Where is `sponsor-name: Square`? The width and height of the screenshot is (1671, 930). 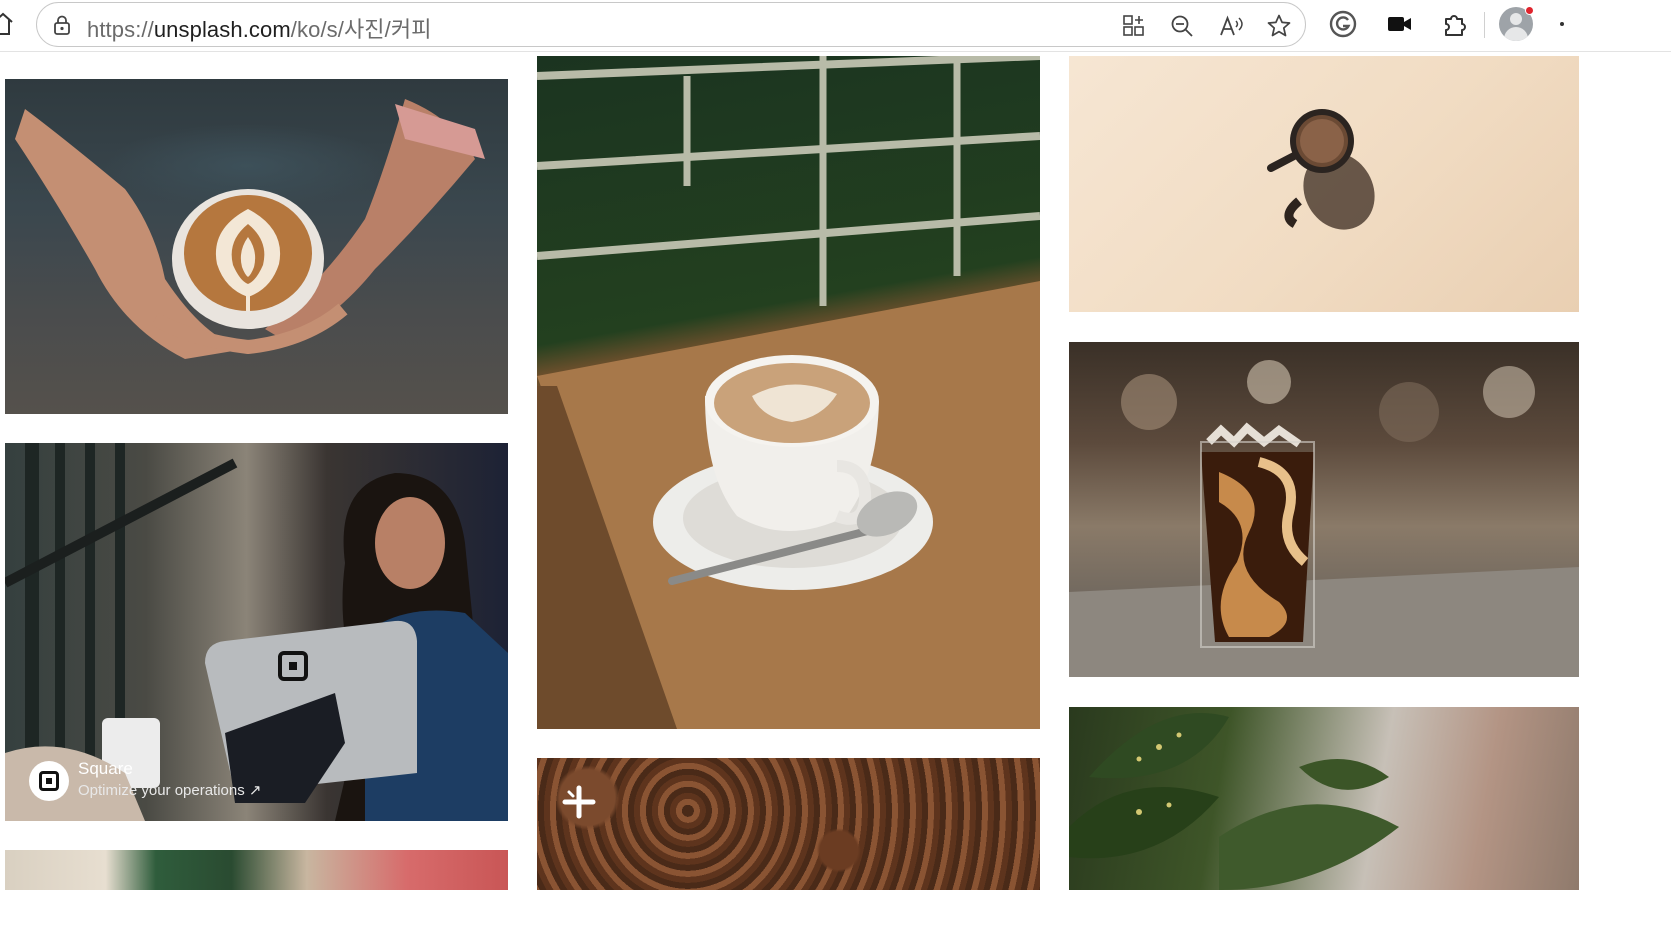 sponsor-name: Square is located at coordinates (105, 769).